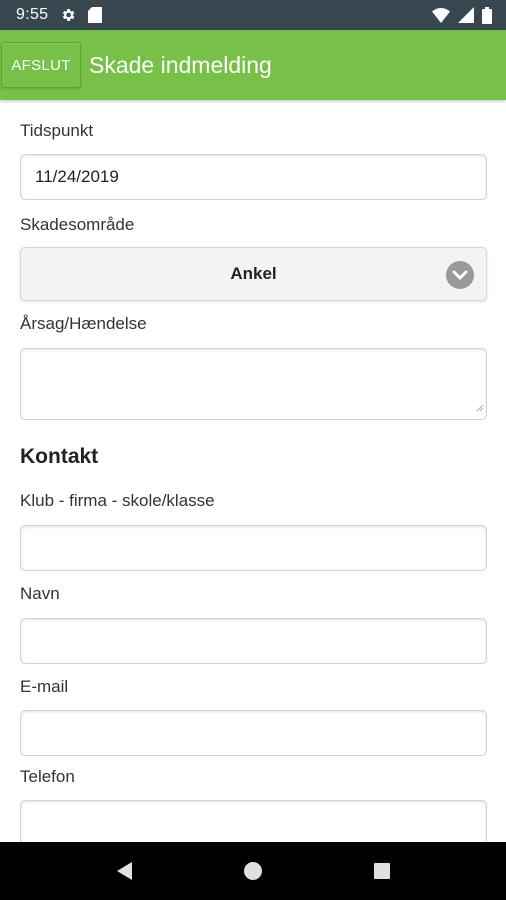  I want to click on home-icon, so click(253, 871).